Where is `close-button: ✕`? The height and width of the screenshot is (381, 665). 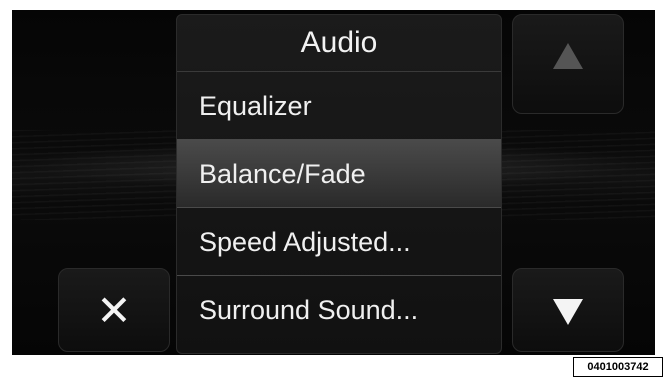
close-button: ✕ is located at coordinates (114, 310).